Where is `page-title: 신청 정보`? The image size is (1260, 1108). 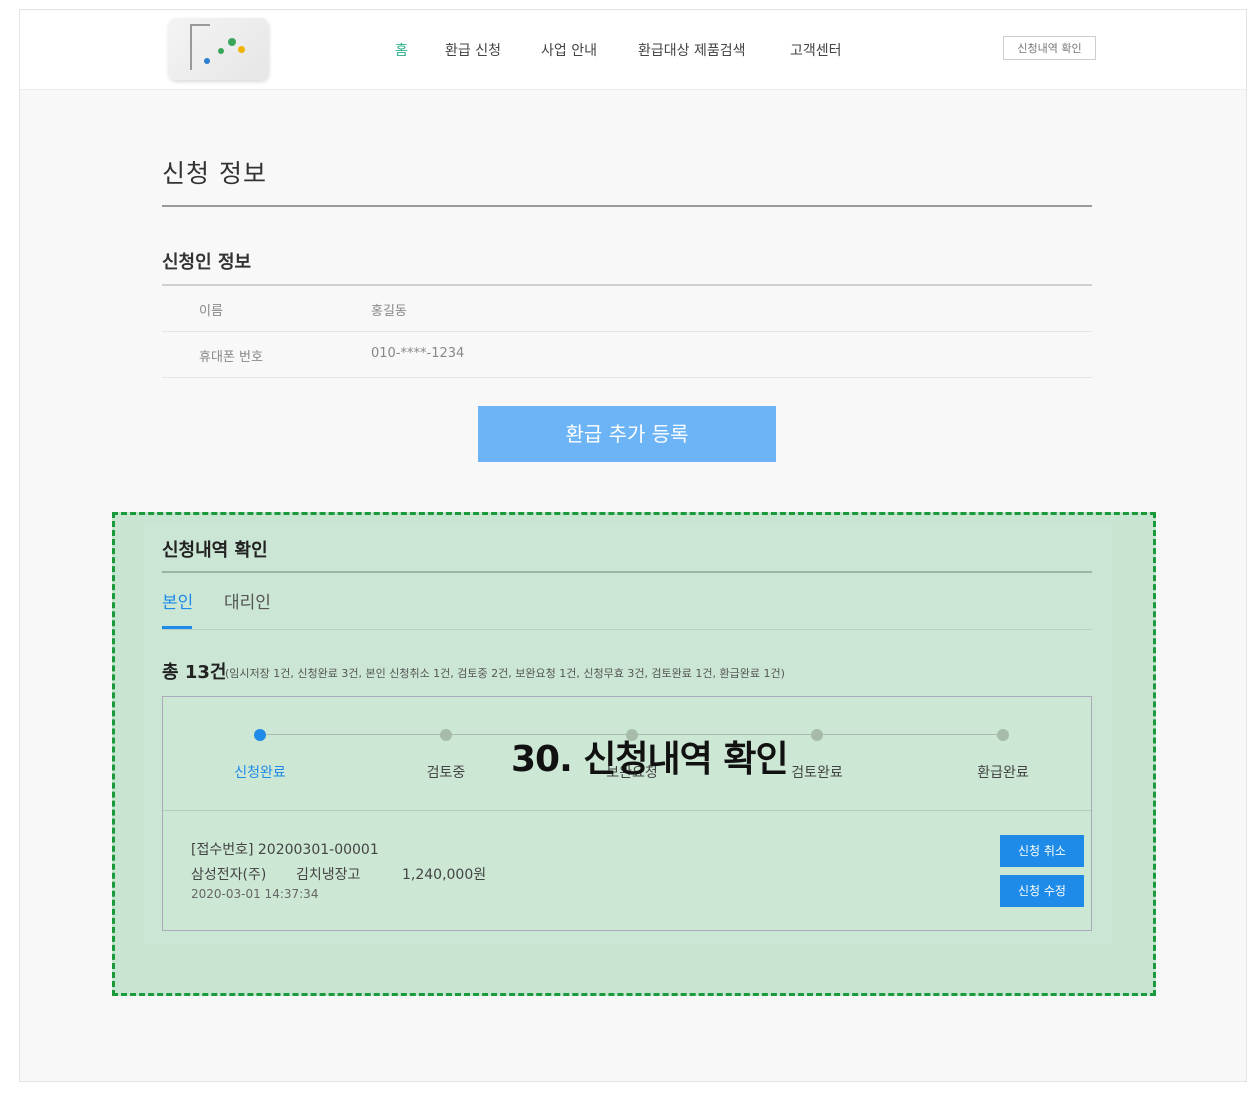 page-title: 신청 정보 is located at coordinates (214, 173).